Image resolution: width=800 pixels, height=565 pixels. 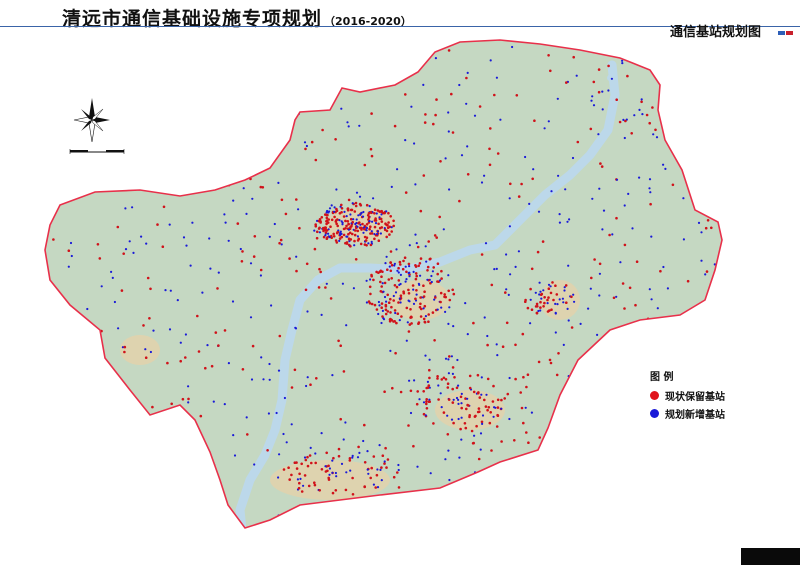 I want to click on existing-station-swatch, so click(x=654, y=395).